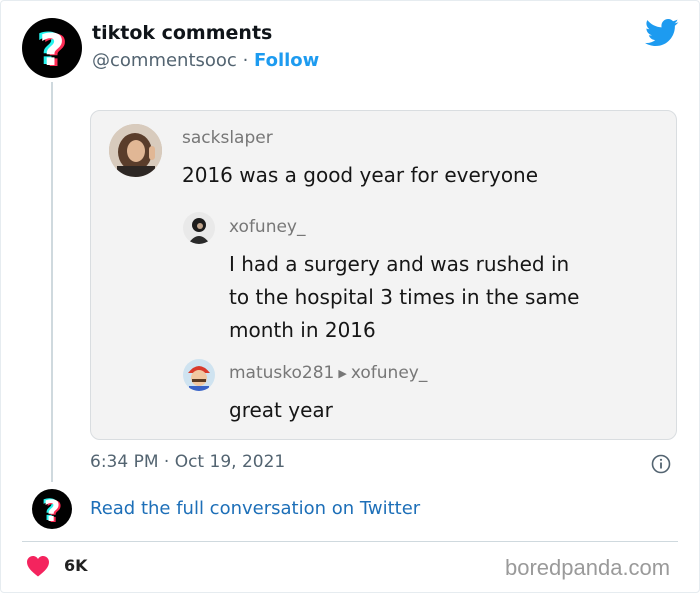 This screenshot has height=593, width=700. I want to click on reply-text: great year, so click(281, 410).